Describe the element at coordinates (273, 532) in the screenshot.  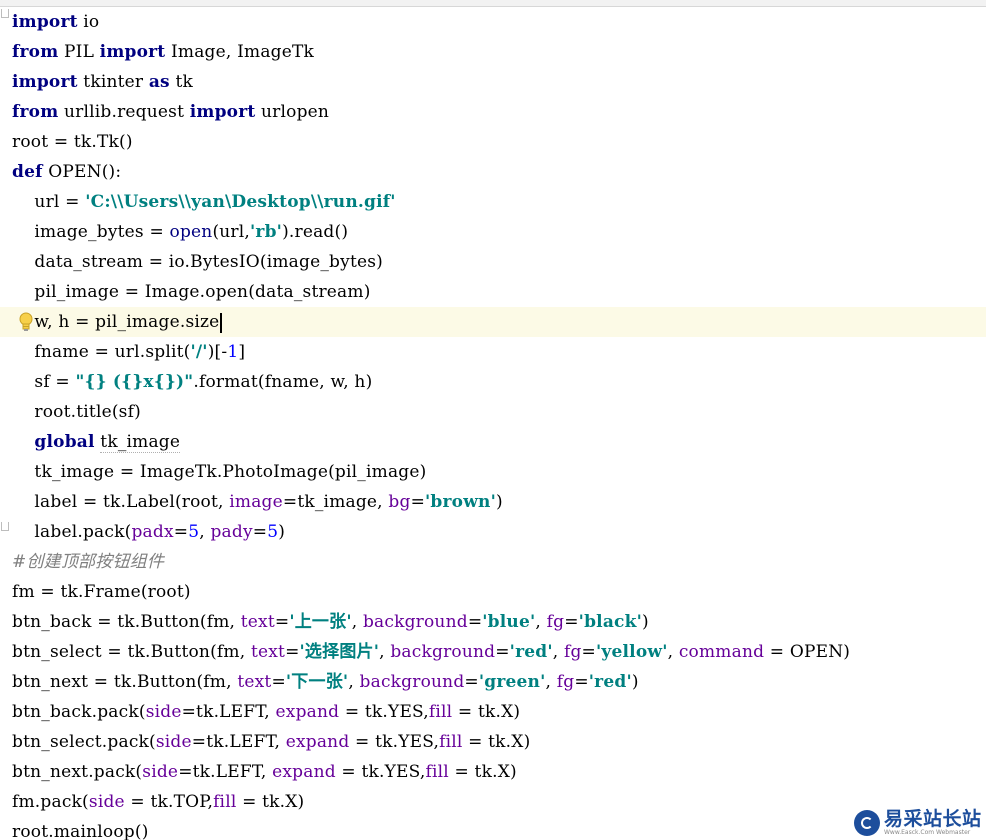
I see `code-token: 5` at that location.